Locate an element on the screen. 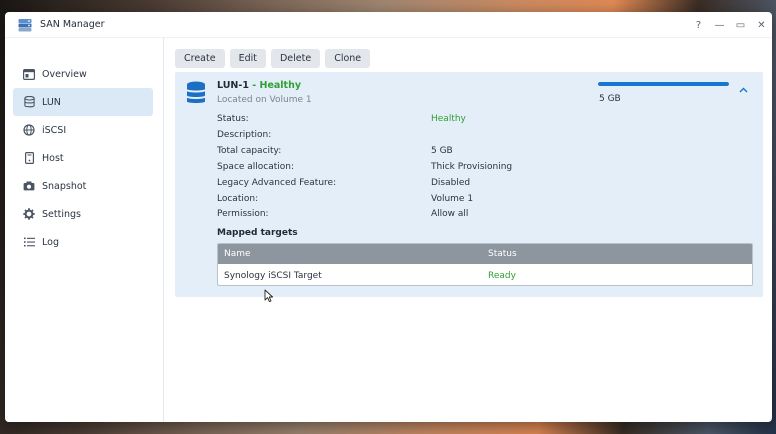 The width and height of the screenshot is (776, 434). detail-label: Description: is located at coordinates (244, 135).